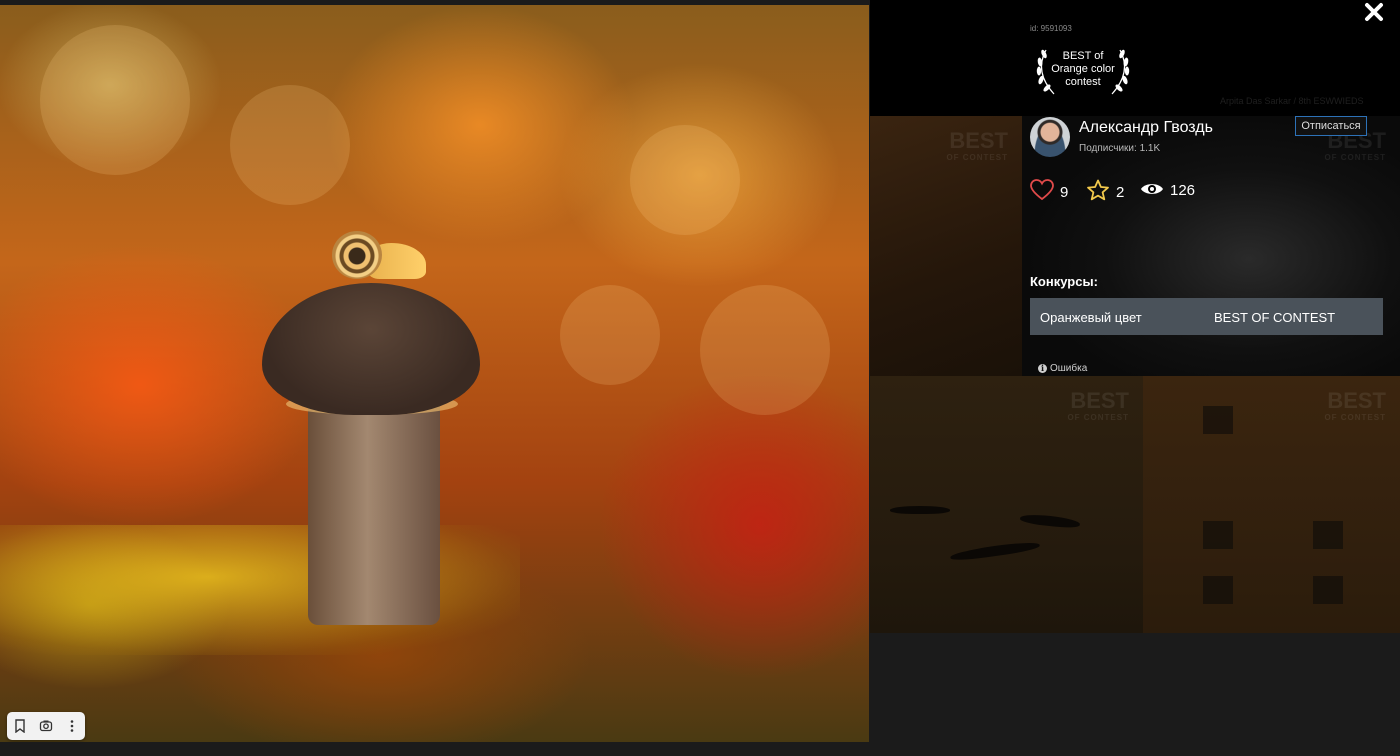  What do you see at coordinates (1091, 317) in the screenshot?
I see `contest-name: Оранжевый цвет` at bounding box center [1091, 317].